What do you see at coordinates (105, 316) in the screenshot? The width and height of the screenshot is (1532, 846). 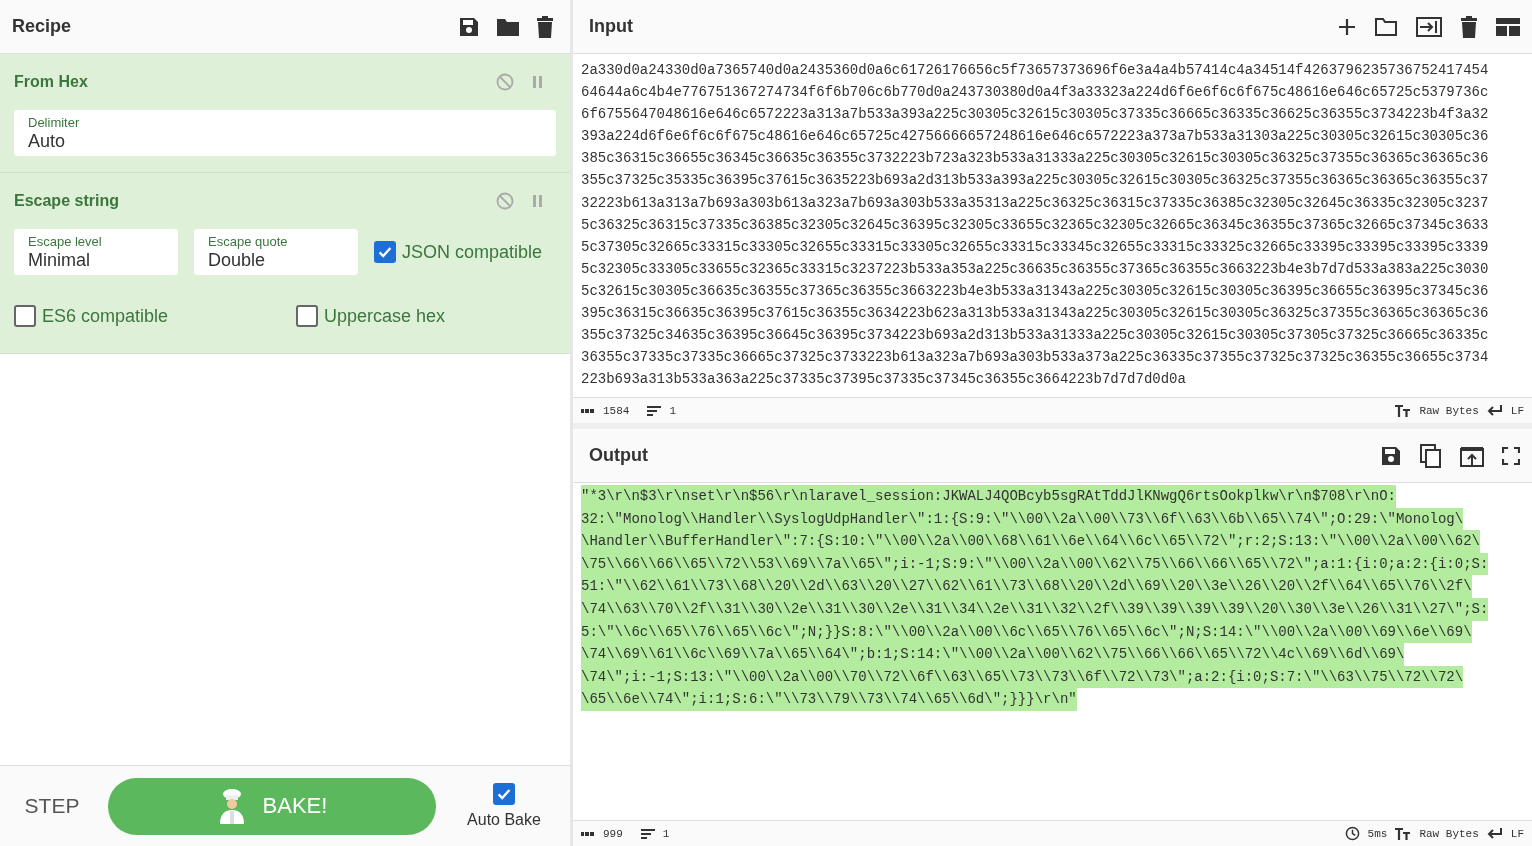 I see `checkbox-label: ES6 compatible` at bounding box center [105, 316].